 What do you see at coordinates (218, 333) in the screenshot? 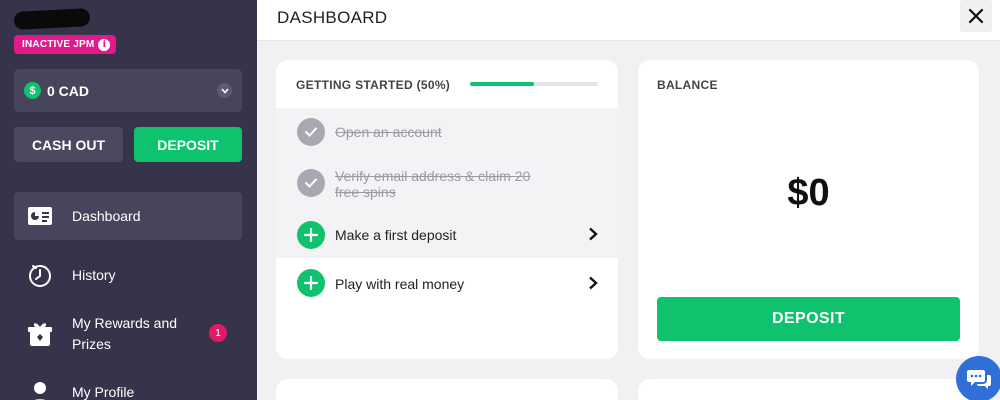
I see `notification-badge: 1` at bounding box center [218, 333].